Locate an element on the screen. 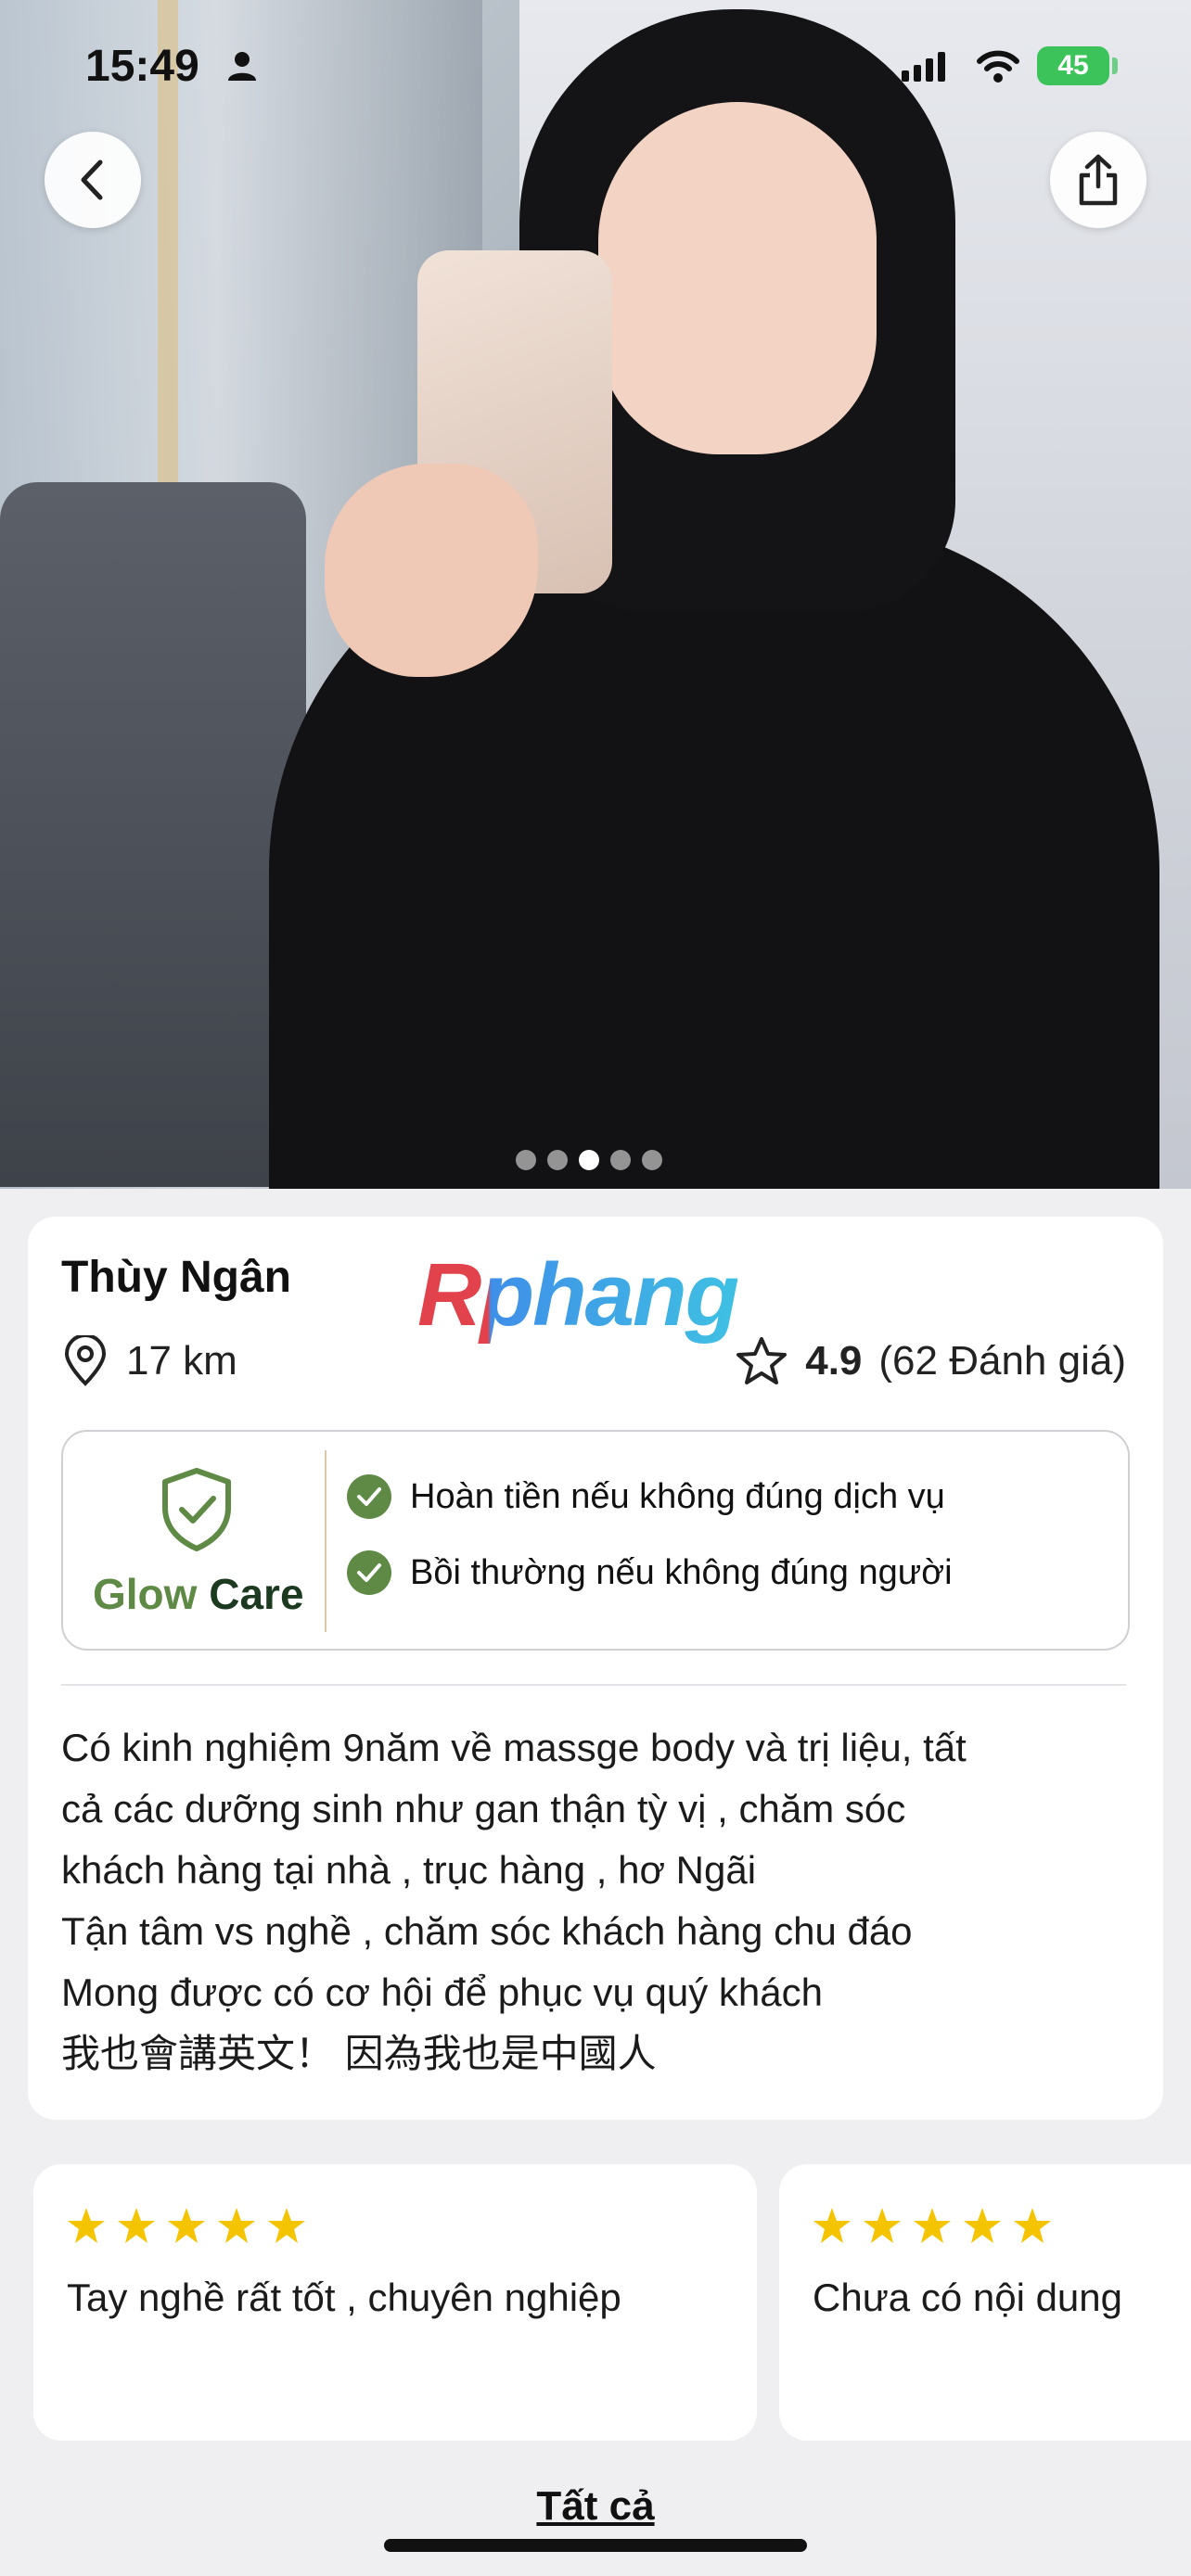  carousel-dot-active is located at coordinates (589, 1160).